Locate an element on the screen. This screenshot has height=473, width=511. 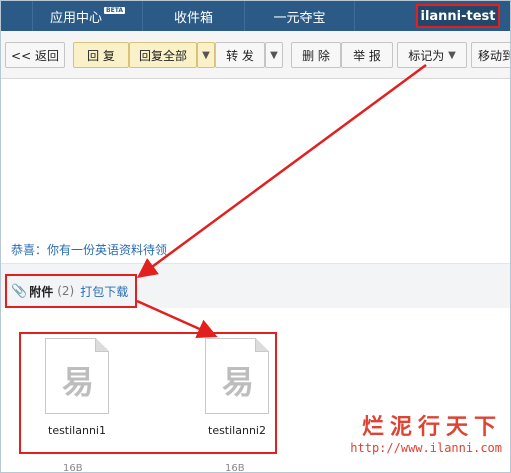
mail-toolbar: << 返回 回 复 回复全部 ▼ 转 发 ▼ 删 除 举 报 标记为 ▼ 移动到 is located at coordinates (255, 55).